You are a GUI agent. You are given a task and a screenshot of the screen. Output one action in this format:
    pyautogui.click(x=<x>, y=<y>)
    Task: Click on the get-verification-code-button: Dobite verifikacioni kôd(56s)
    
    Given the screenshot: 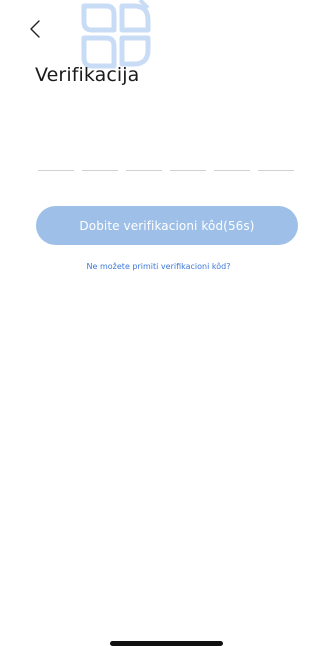 What is the action you would take?
    pyautogui.click(x=167, y=225)
    